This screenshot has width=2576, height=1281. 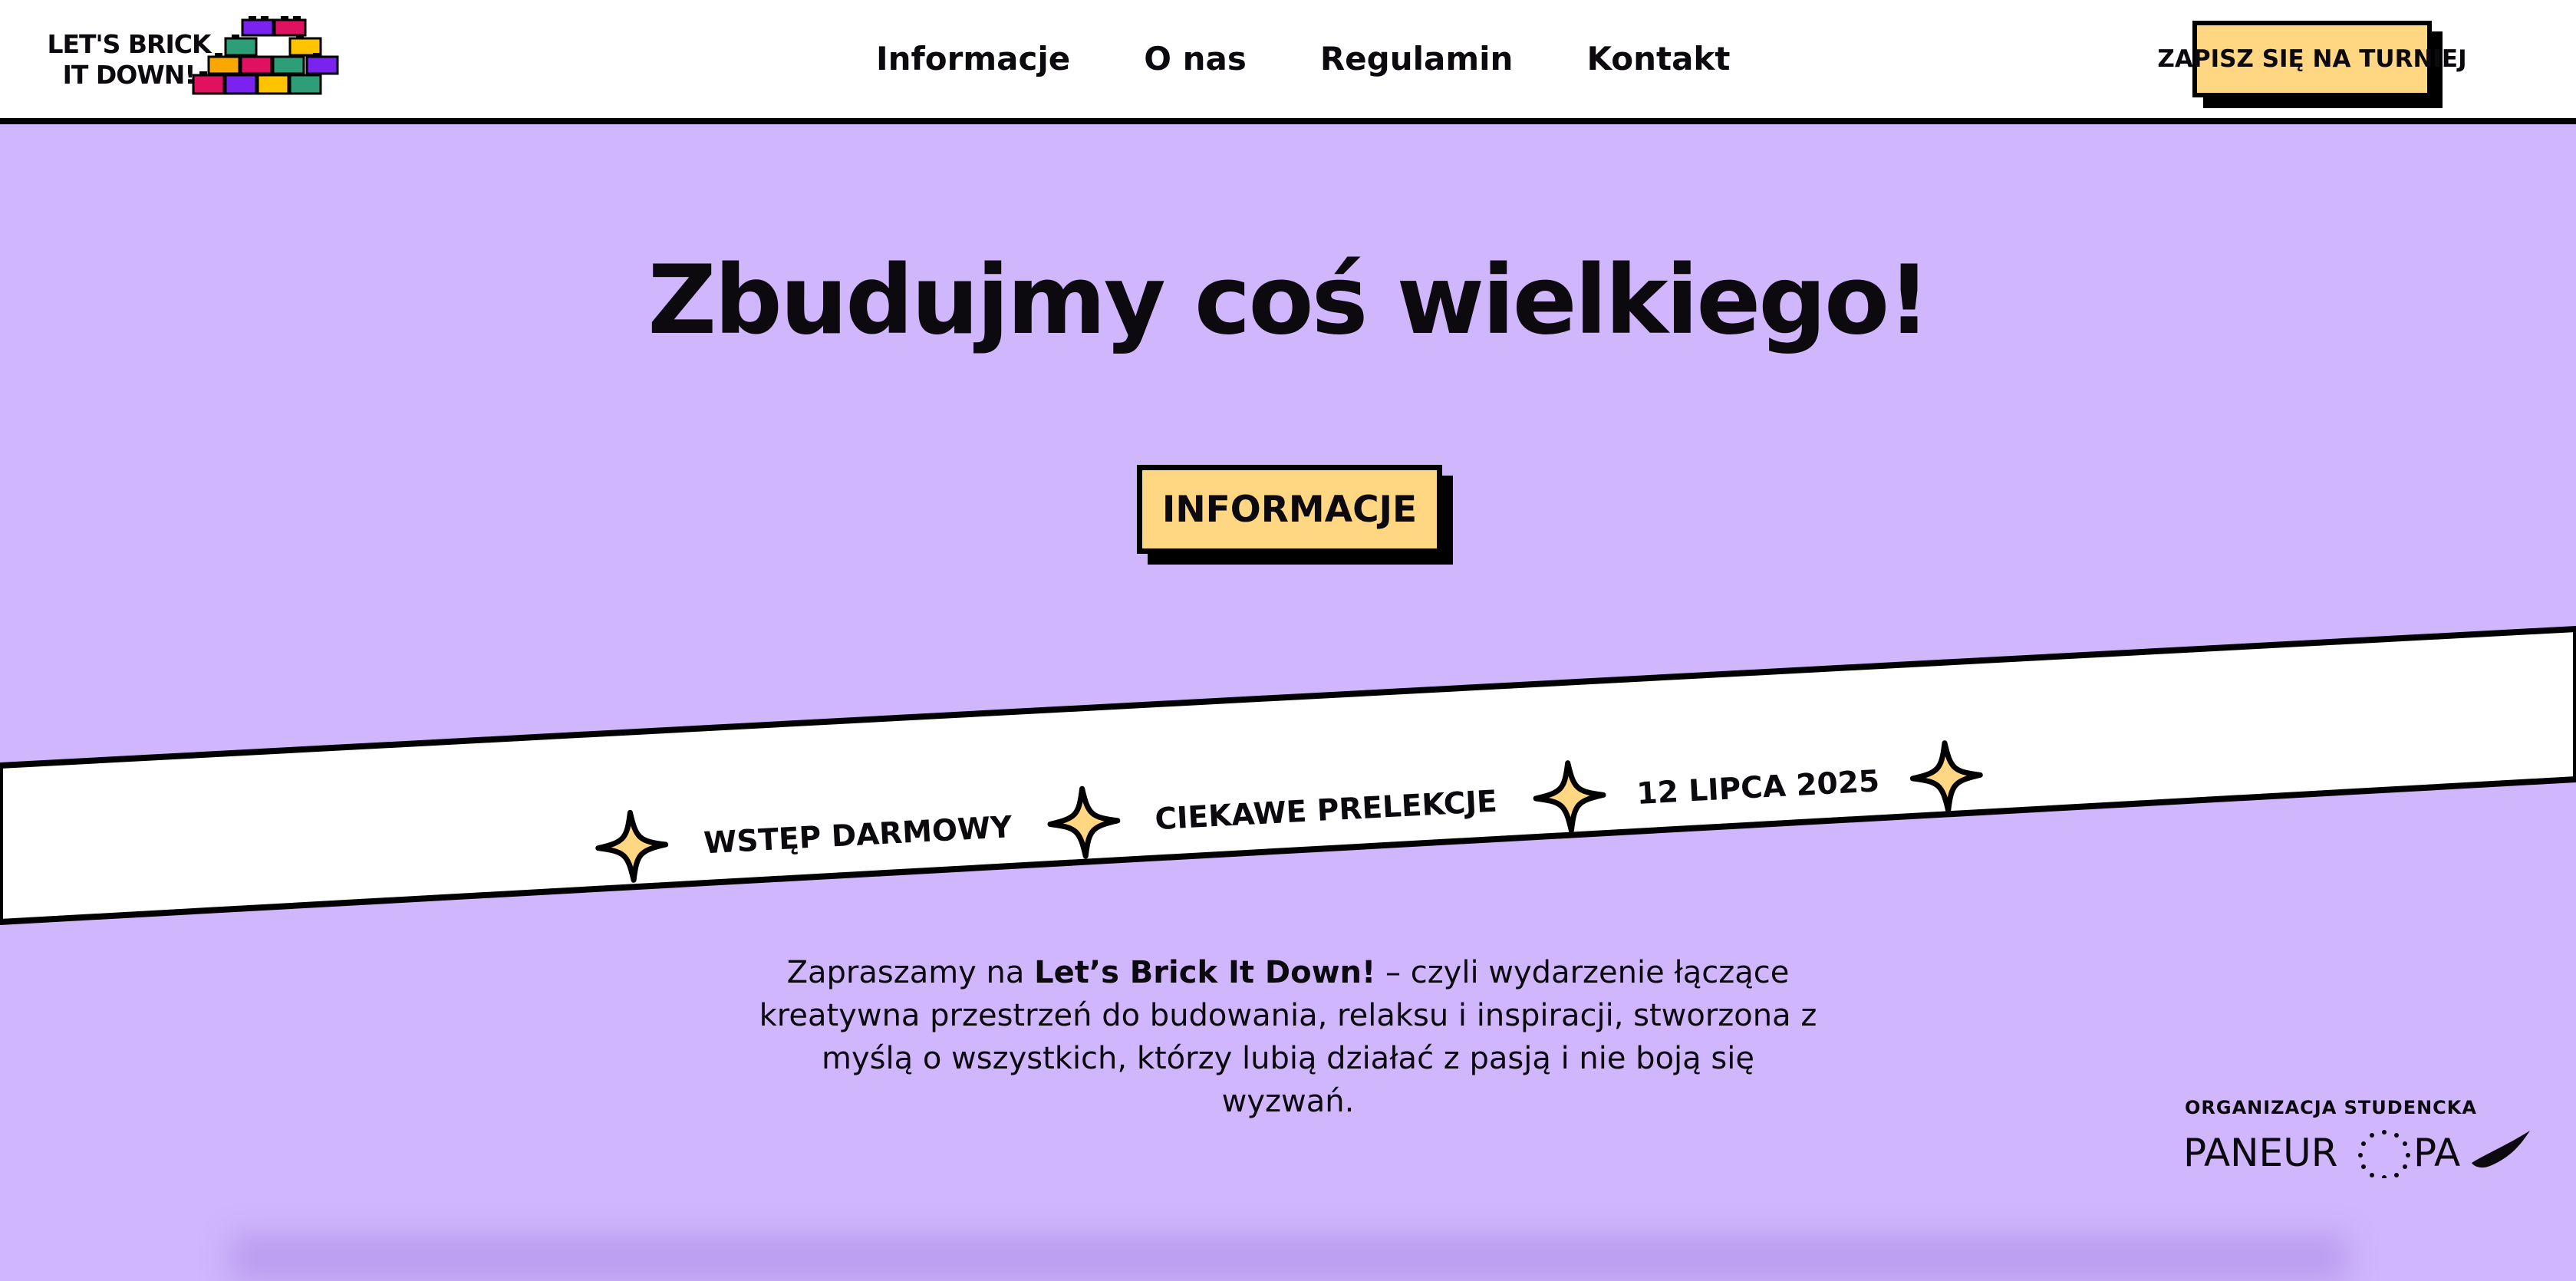 I want to click on logo-wordmark: LET'S BRICK IT DOWN!, so click(x=128, y=60).